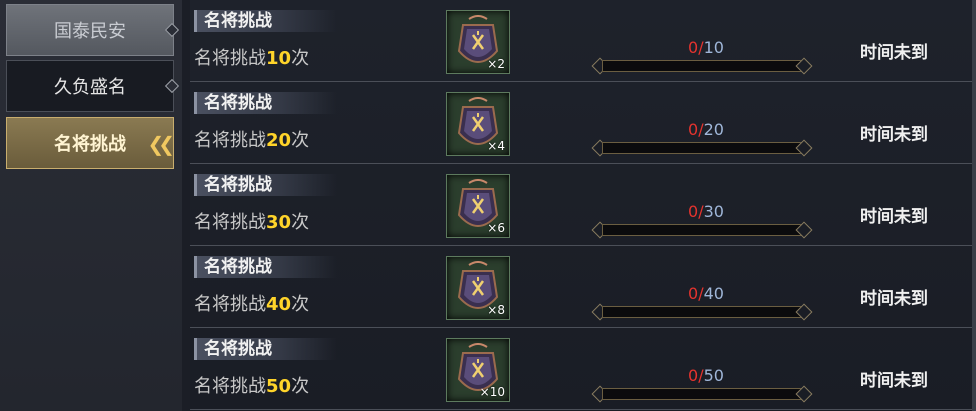 The image size is (976, 411). I want to click on desc-count: 30, so click(279, 222).